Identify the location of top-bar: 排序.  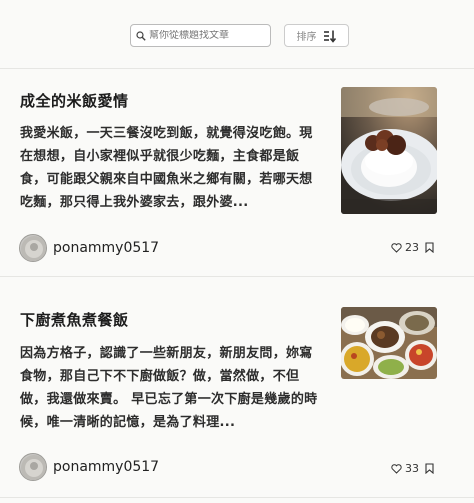
(237, 36).